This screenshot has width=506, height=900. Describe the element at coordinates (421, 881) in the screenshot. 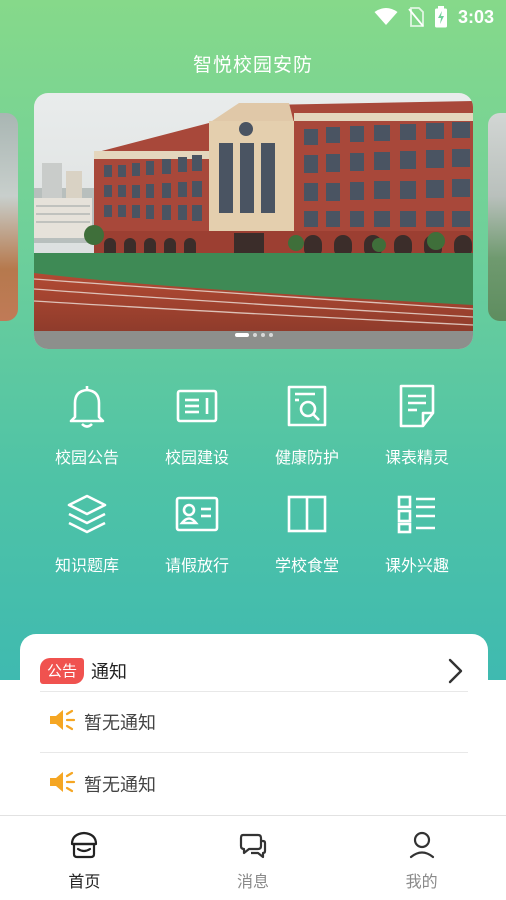

I see `nav-item-label: 我的` at that location.